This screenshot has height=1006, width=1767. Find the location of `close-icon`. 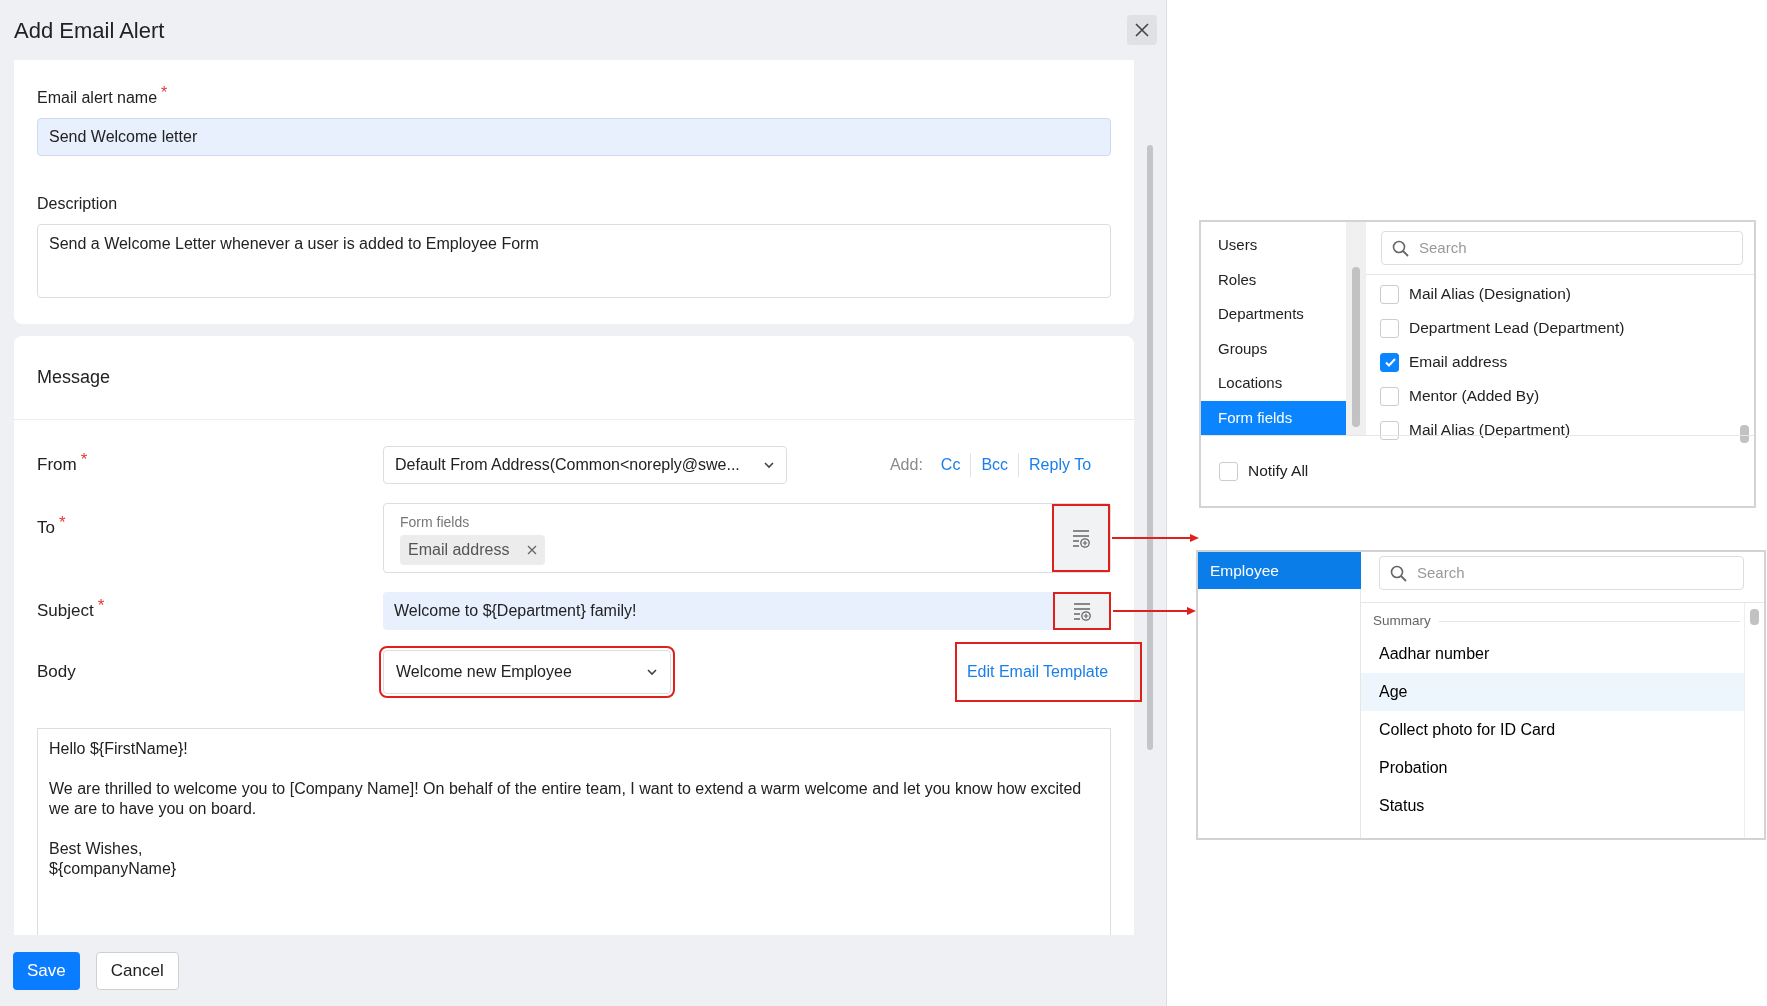

close-icon is located at coordinates (1142, 30).